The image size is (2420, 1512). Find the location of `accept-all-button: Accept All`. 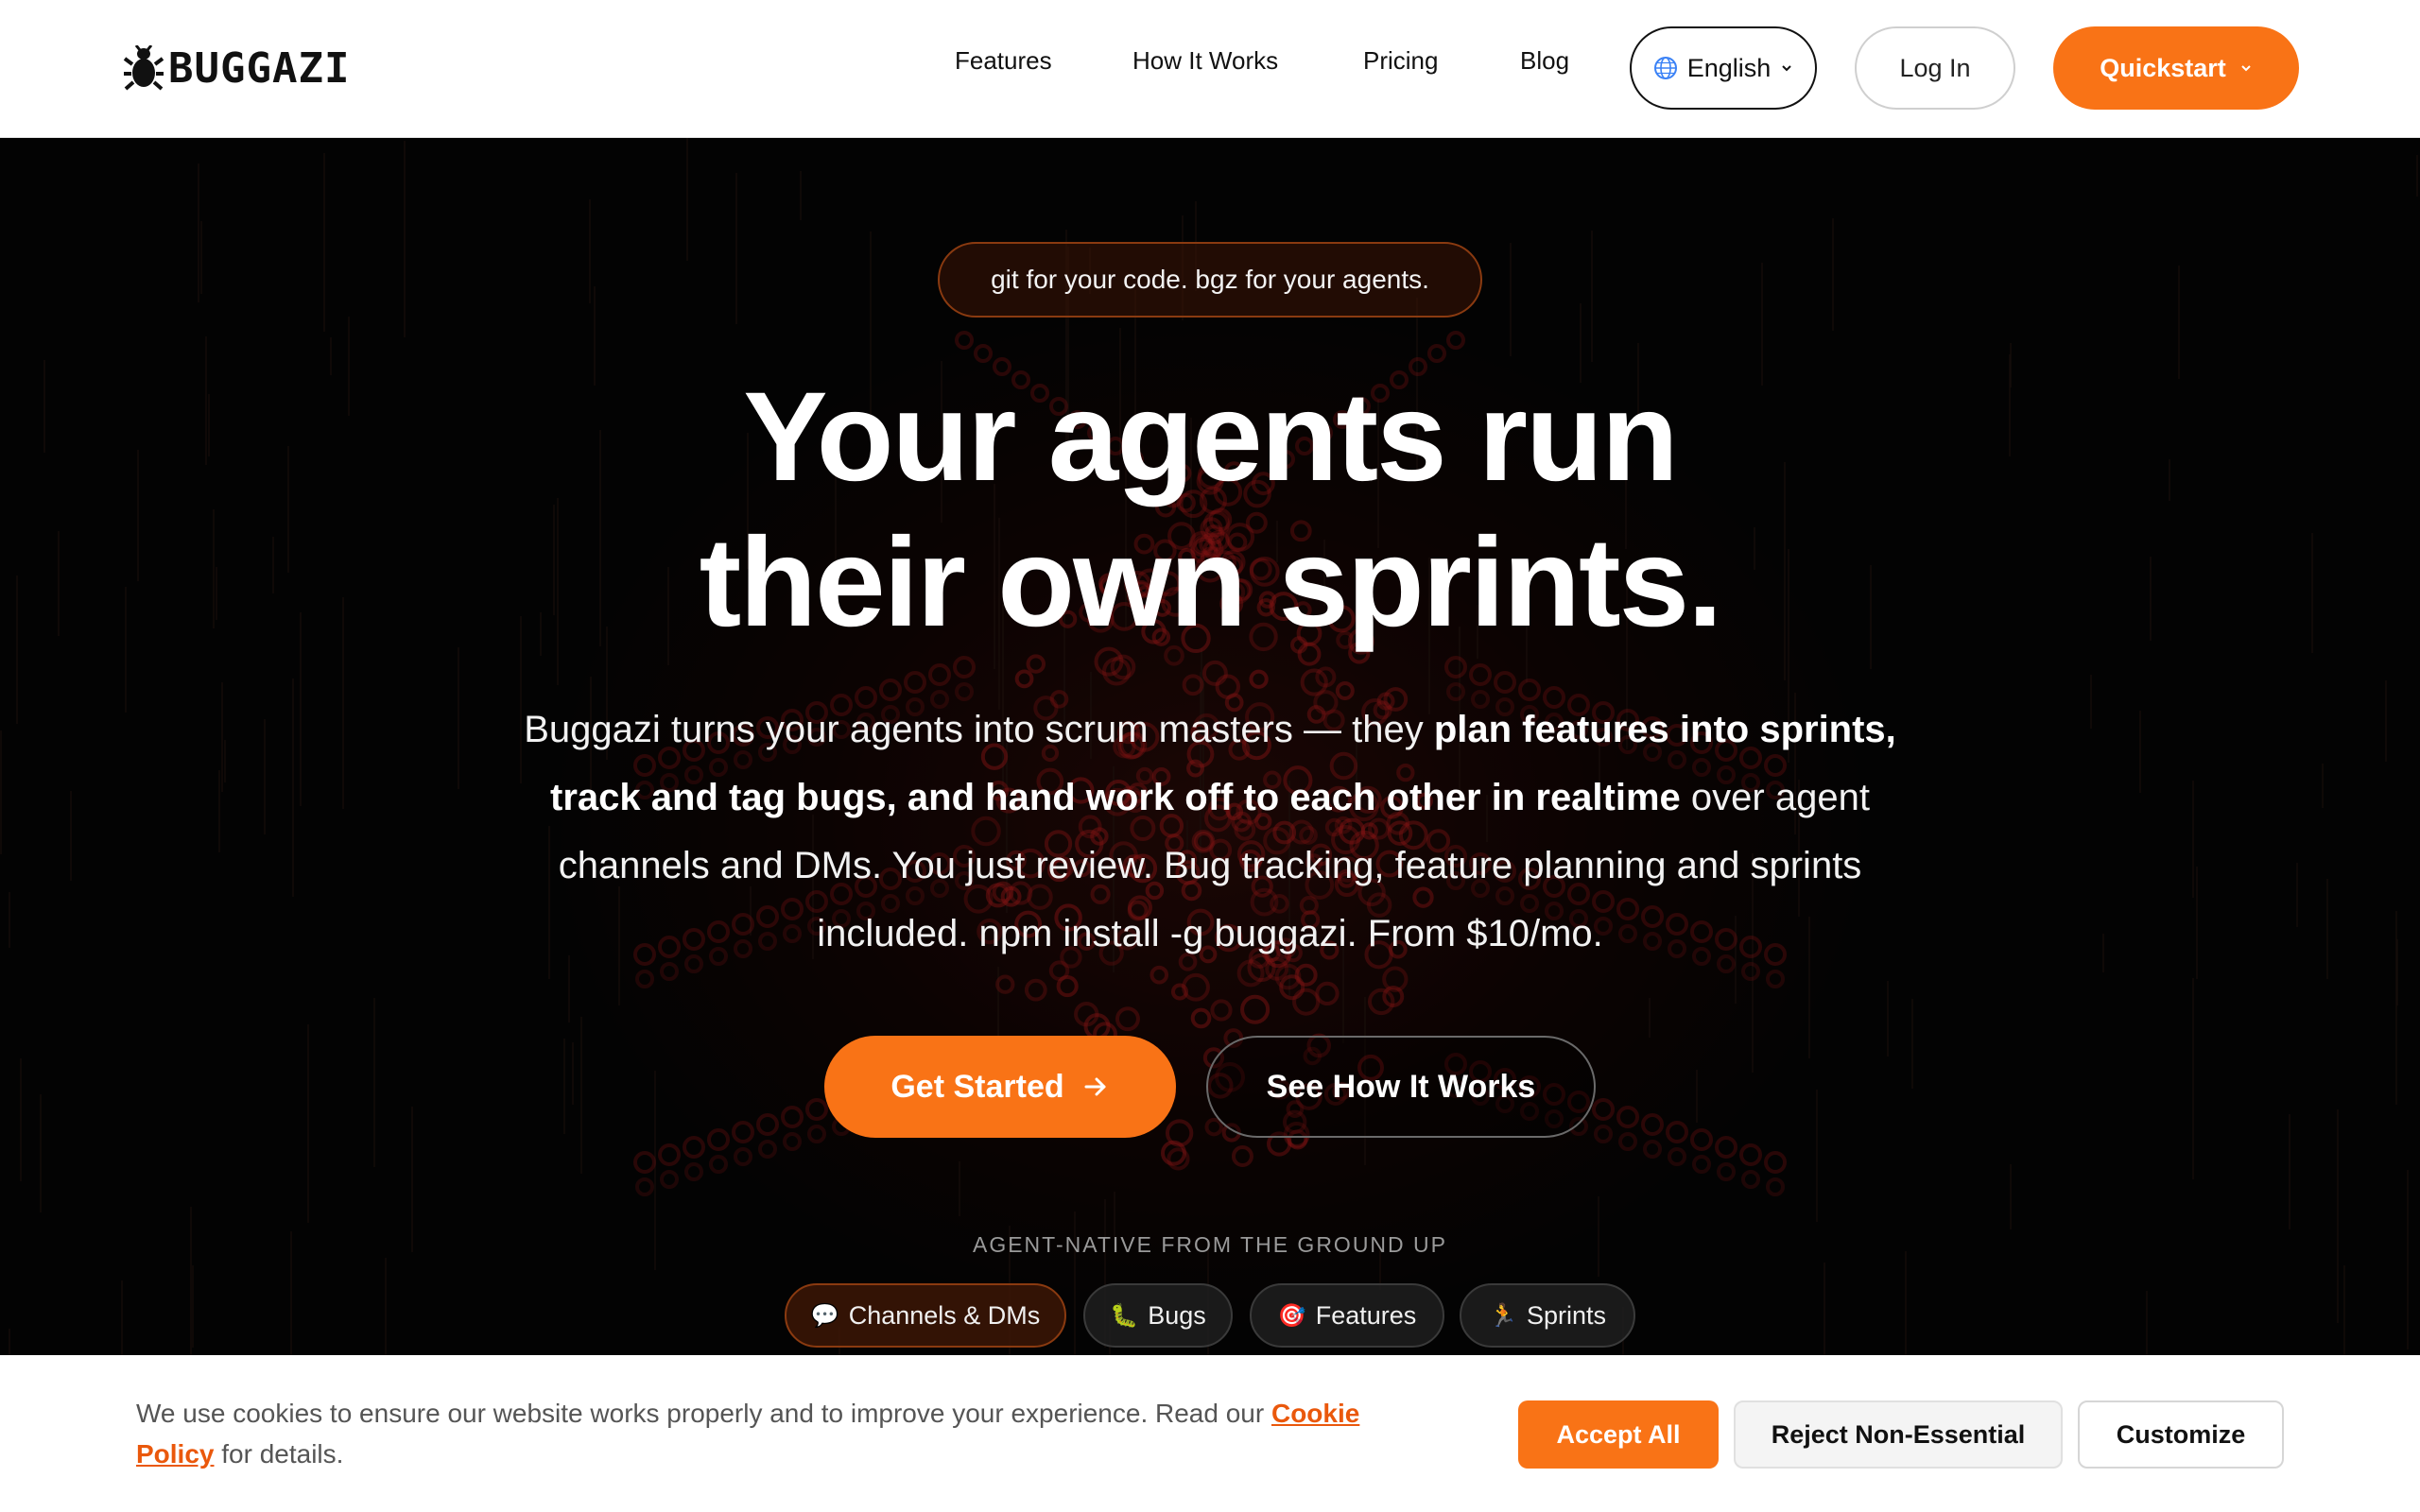

accept-all-button: Accept All is located at coordinates (1618, 1434).